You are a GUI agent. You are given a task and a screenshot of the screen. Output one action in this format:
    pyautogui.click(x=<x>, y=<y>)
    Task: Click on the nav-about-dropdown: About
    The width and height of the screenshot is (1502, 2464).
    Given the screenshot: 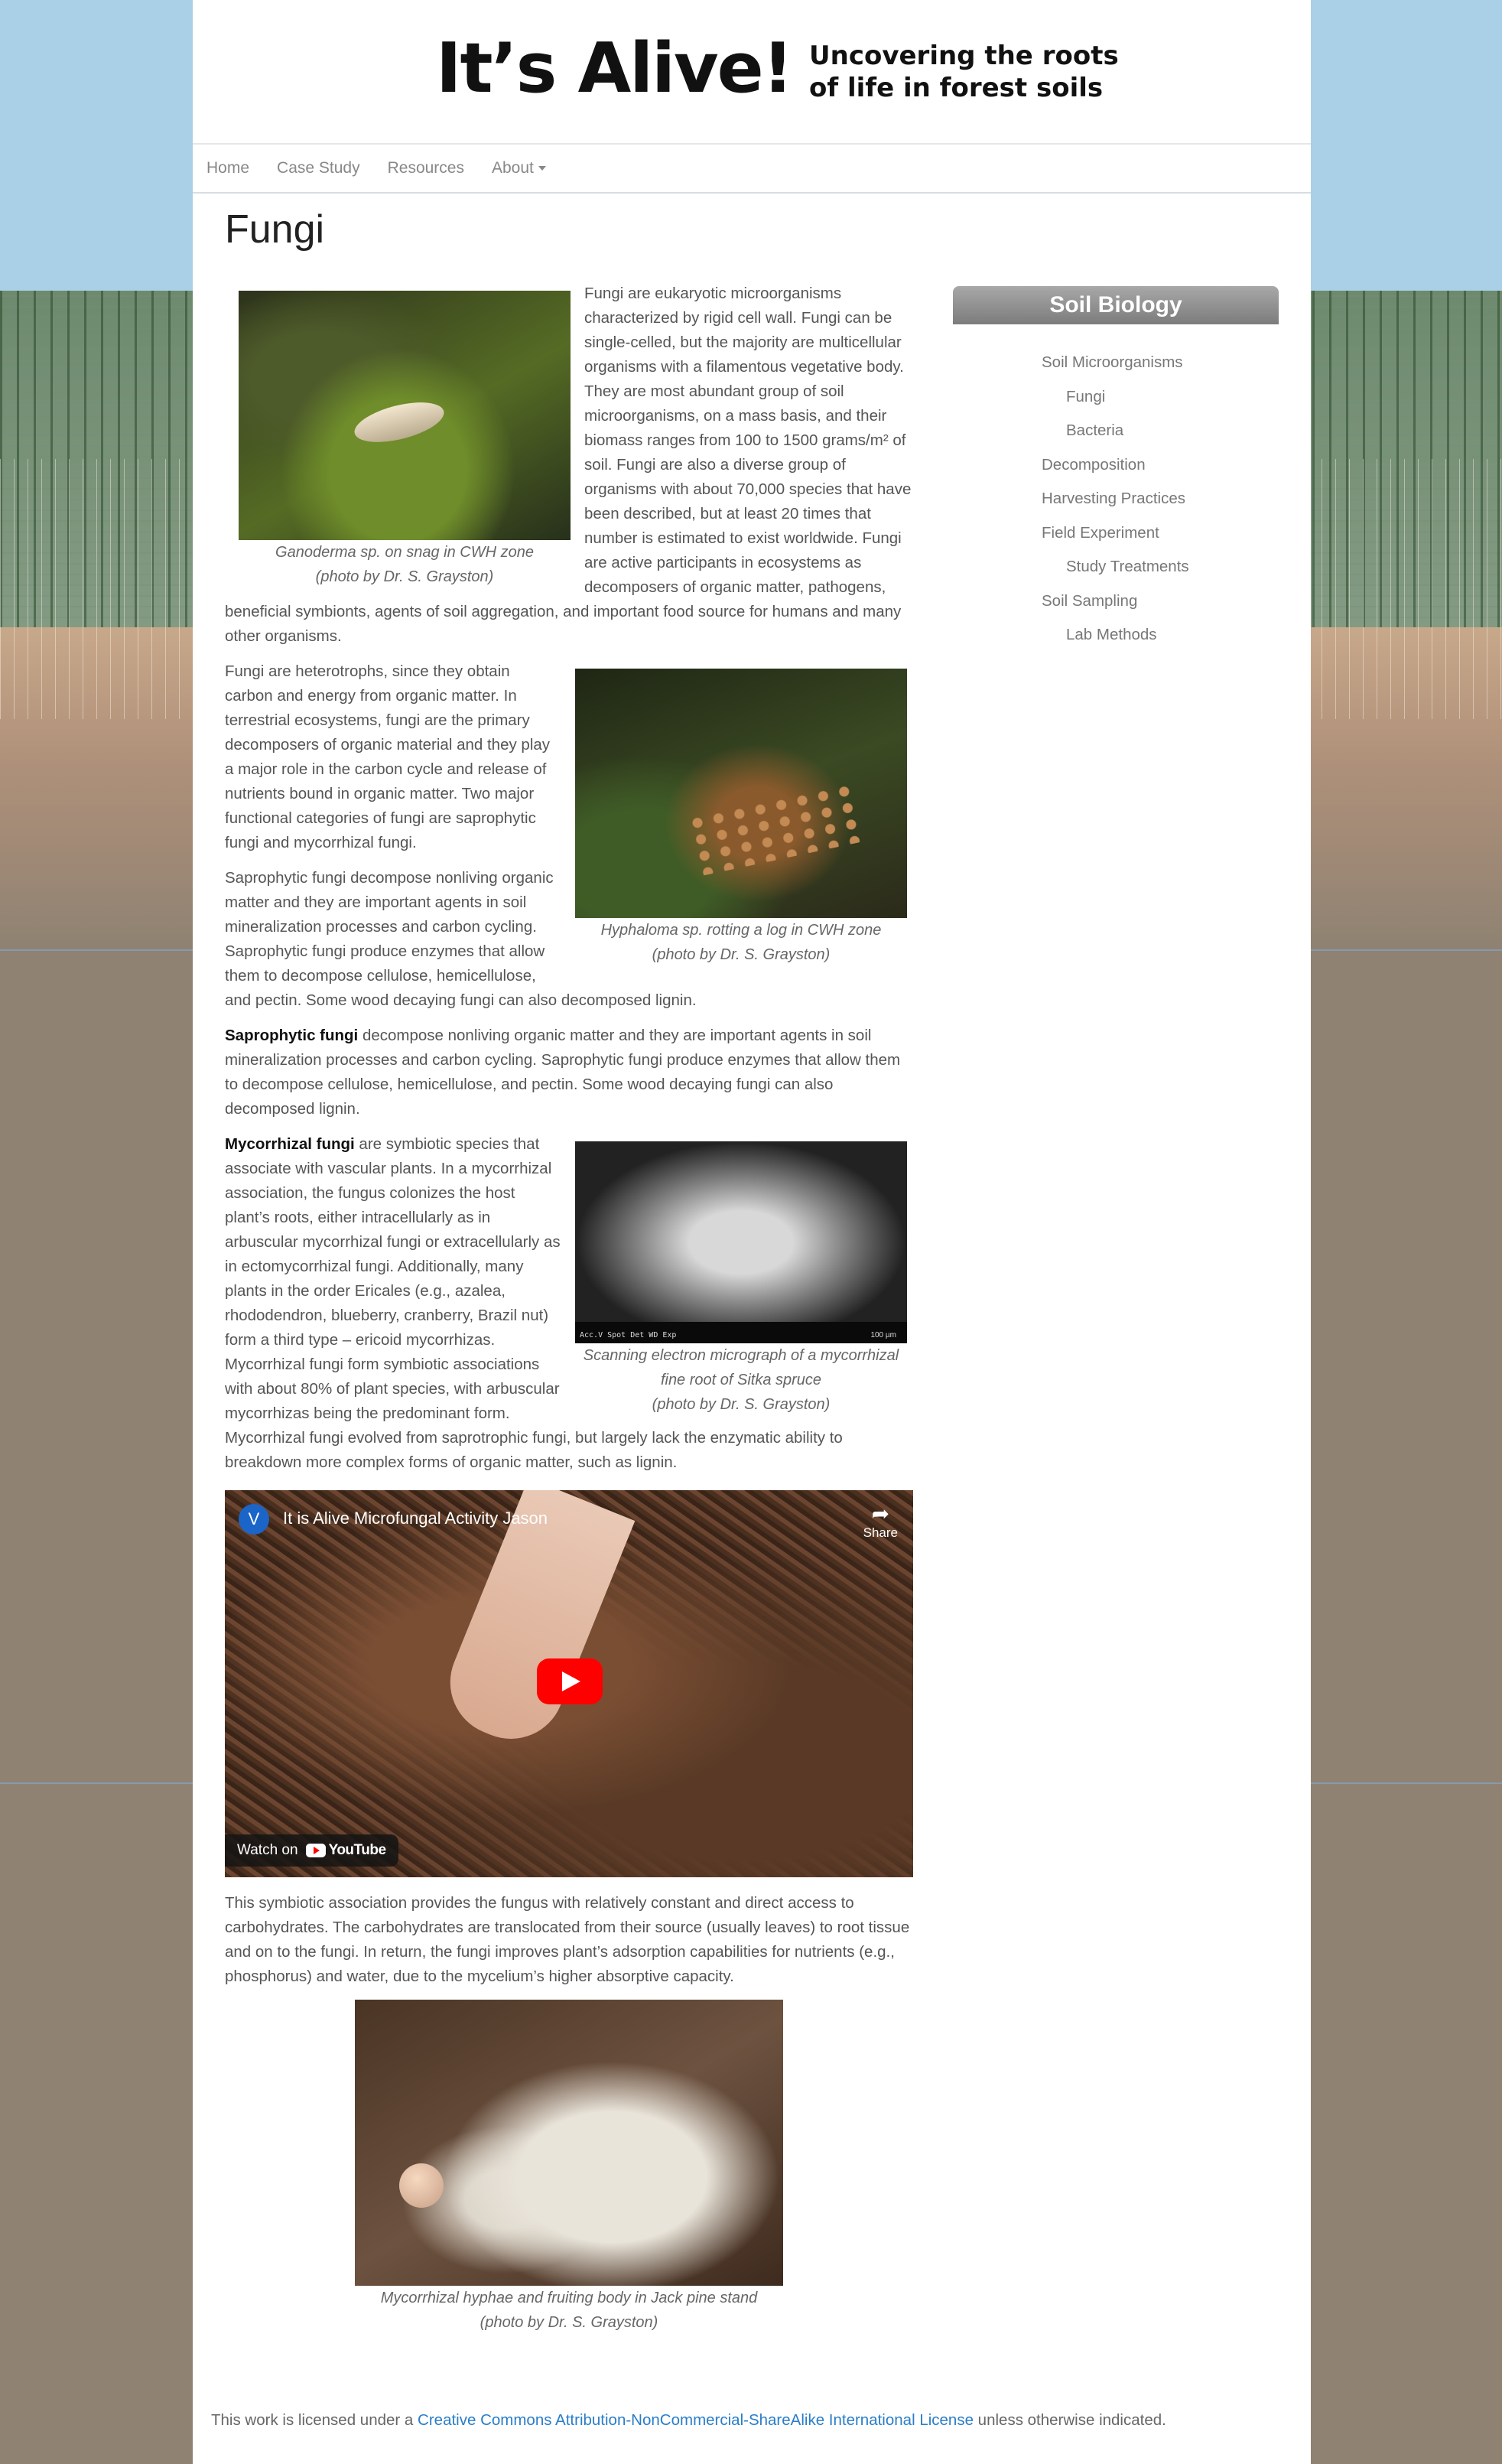 What is the action you would take?
    pyautogui.click(x=519, y=168)
    